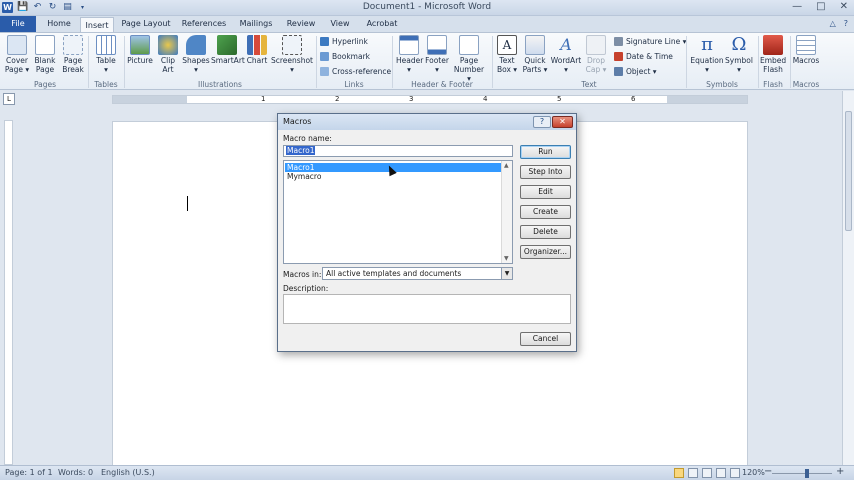 The height and width of the screenshot is (480, 854). I want to click on run-button: Run, so click(545, 152).